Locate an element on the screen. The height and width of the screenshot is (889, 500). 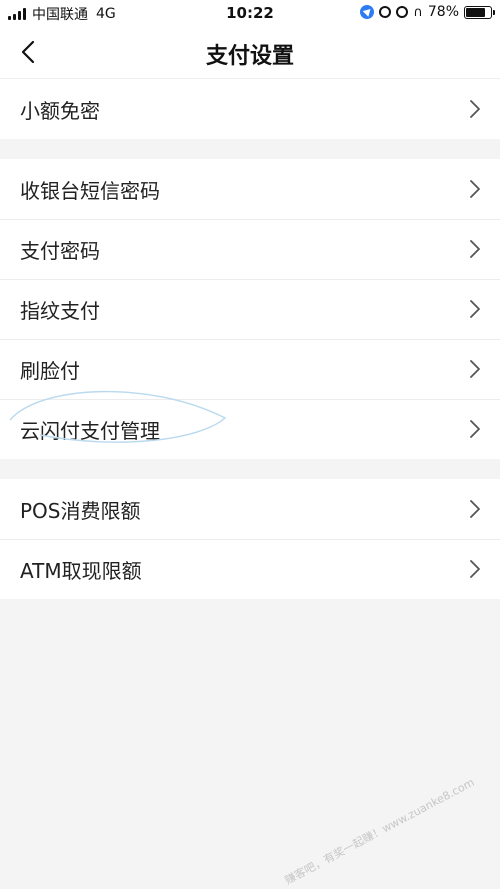
row-label: 支付密码 is located at coordinates (60, 250).